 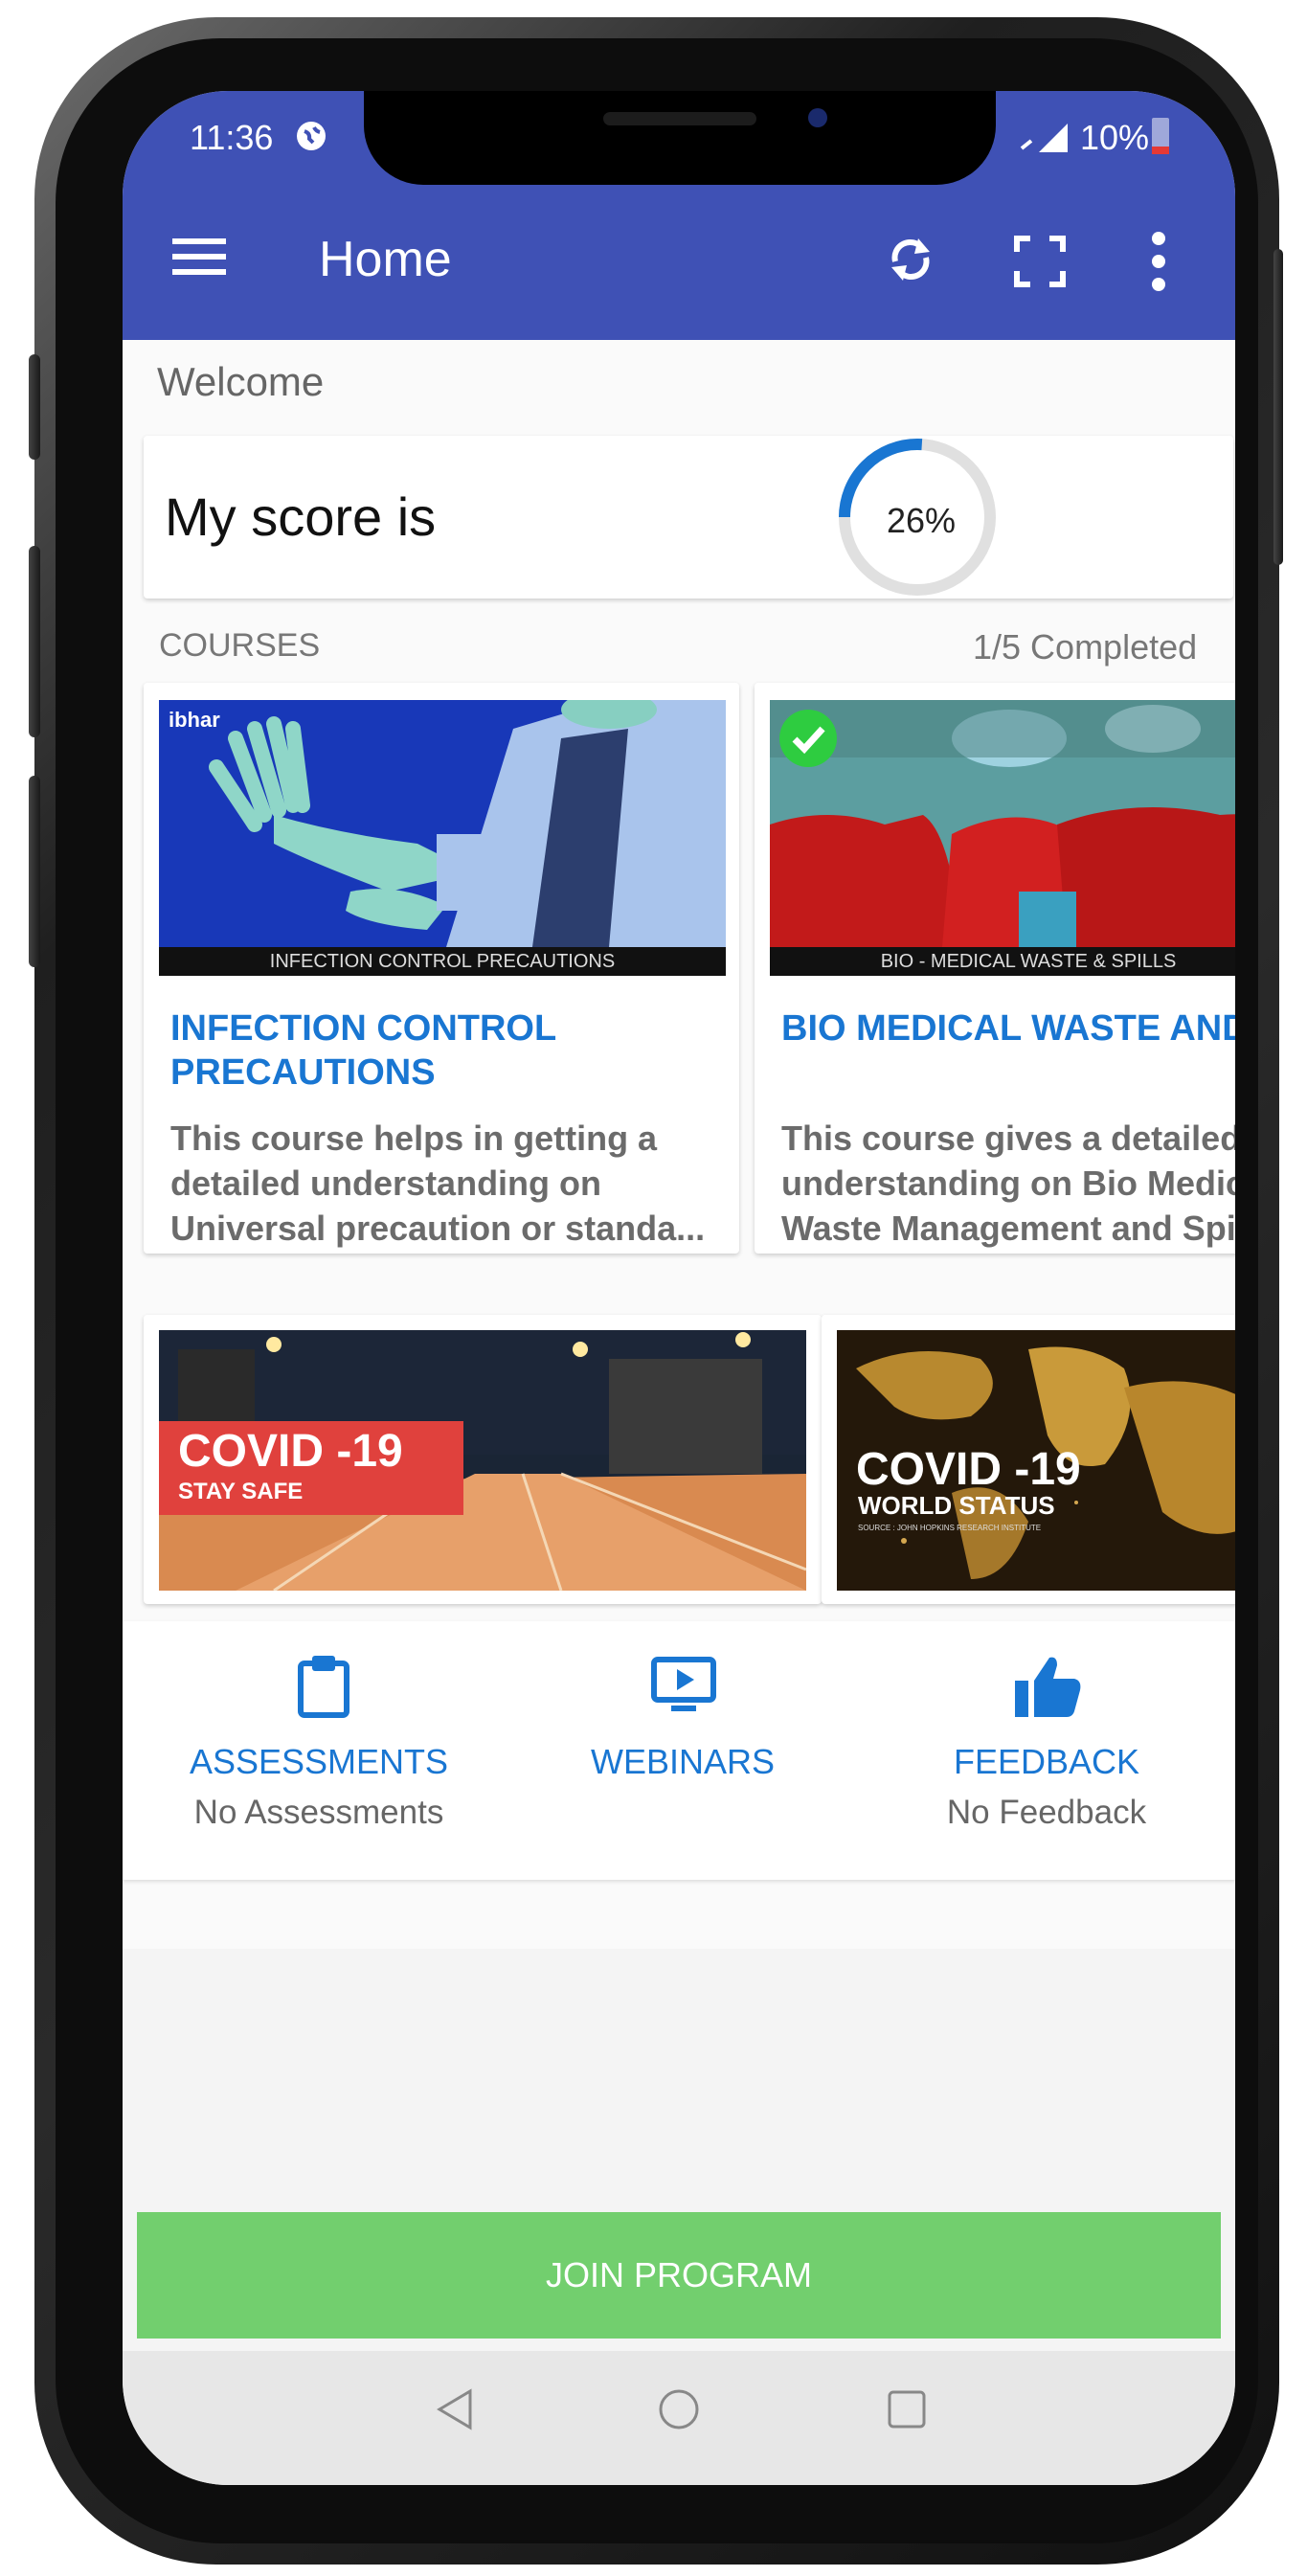 What do you see at coordinates (950, 1528) in the screenshot?
I see `banner-source: SOURCE : JOHN HOPKINS RESEARCH INSTITUTE` at bounding box center [950, 1528].